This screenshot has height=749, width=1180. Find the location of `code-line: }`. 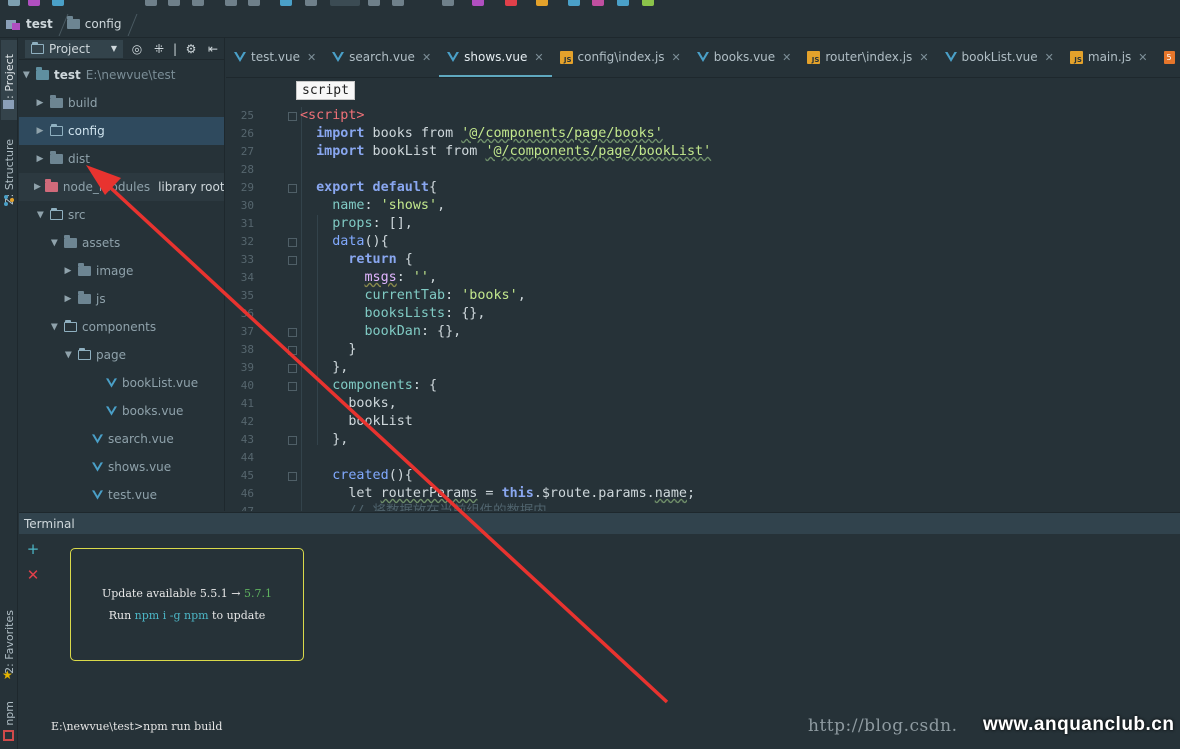

code-line: } is located at coordinates (740, 350).